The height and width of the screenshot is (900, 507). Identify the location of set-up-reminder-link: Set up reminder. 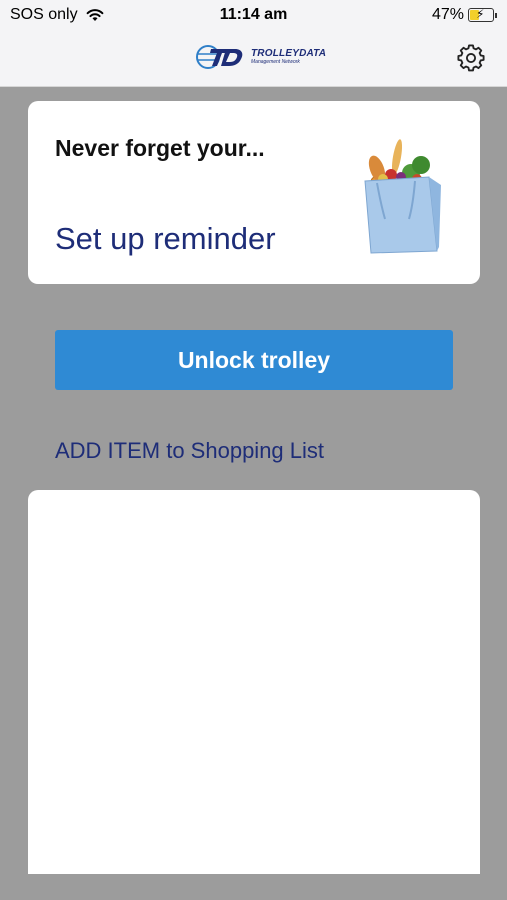
(165, 239).